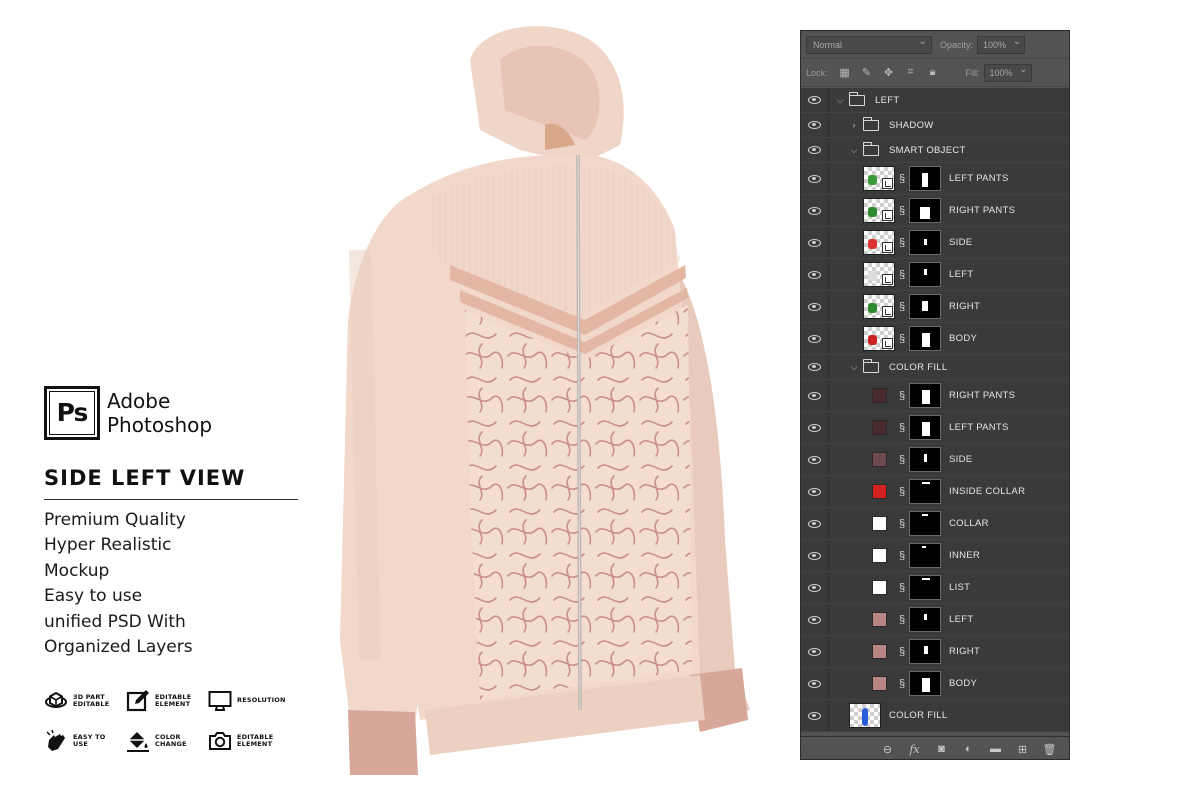  I want to click on layer-row: ⌵ SMART OBJECT, so click(935, 150).